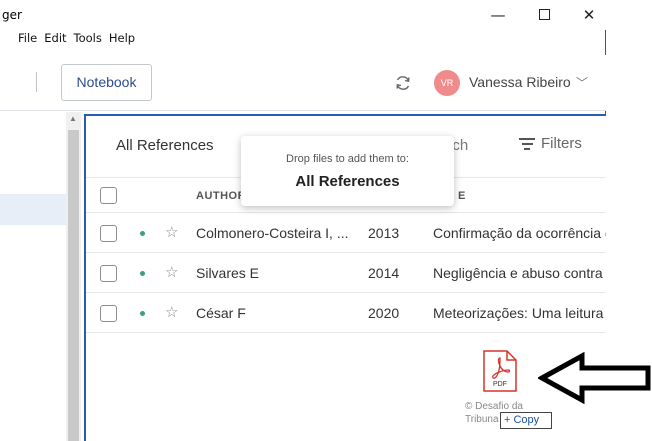 This screenshot has height=441, width=652. Describe the element at coordinates (384, 313) in the screenshot. I see `row-year: 2020` at that location.